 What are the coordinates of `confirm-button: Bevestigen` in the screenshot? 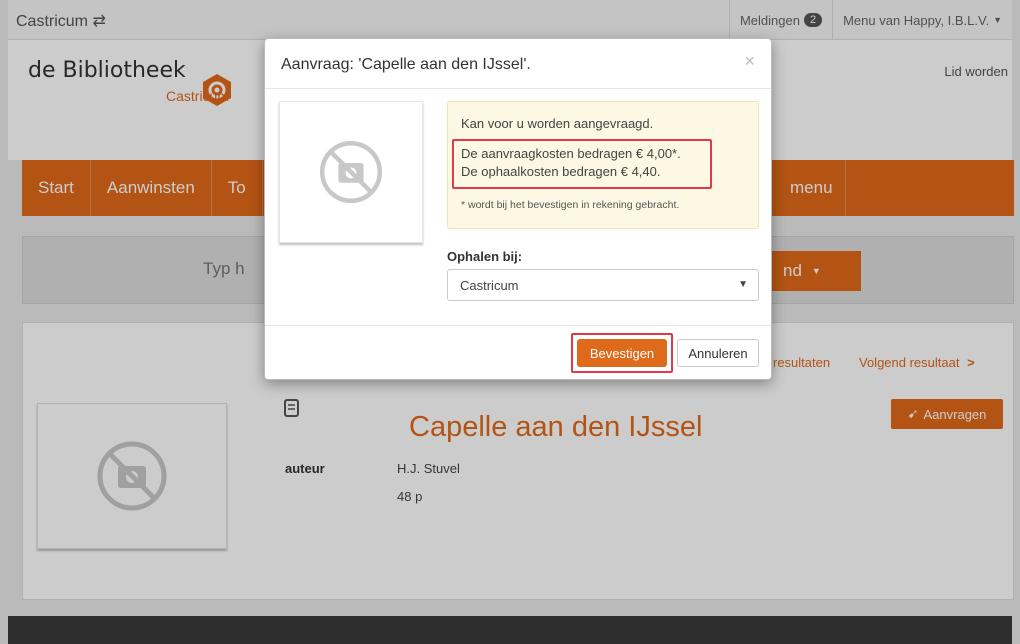 It's located at (622, 353).